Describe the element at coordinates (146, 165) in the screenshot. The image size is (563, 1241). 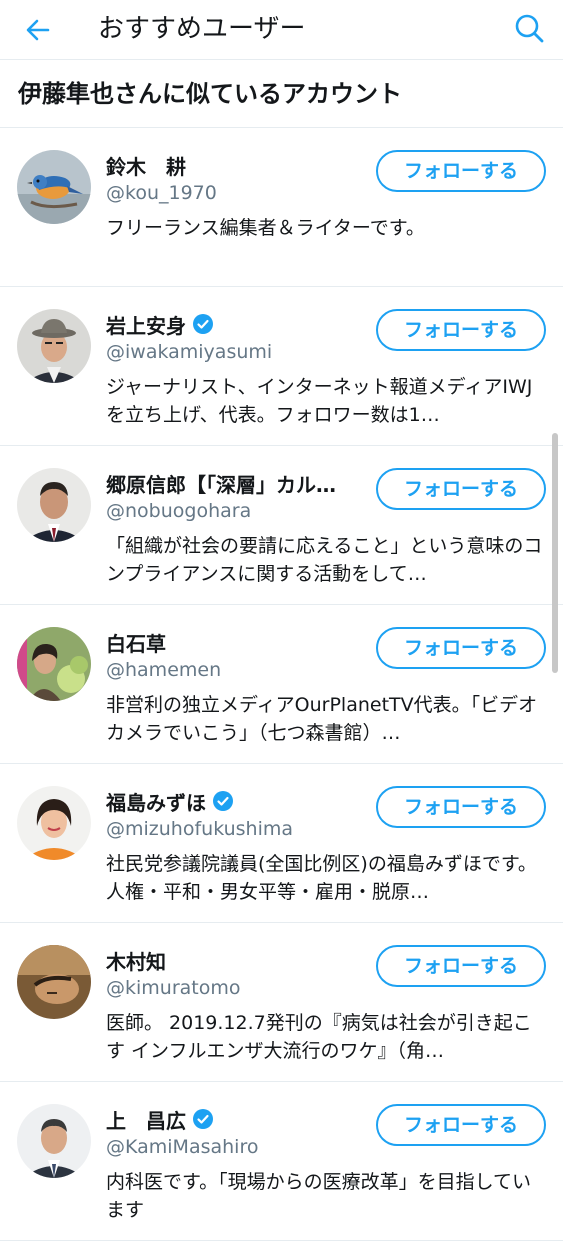
I see `user-name: 鈴木 耕` at that location.